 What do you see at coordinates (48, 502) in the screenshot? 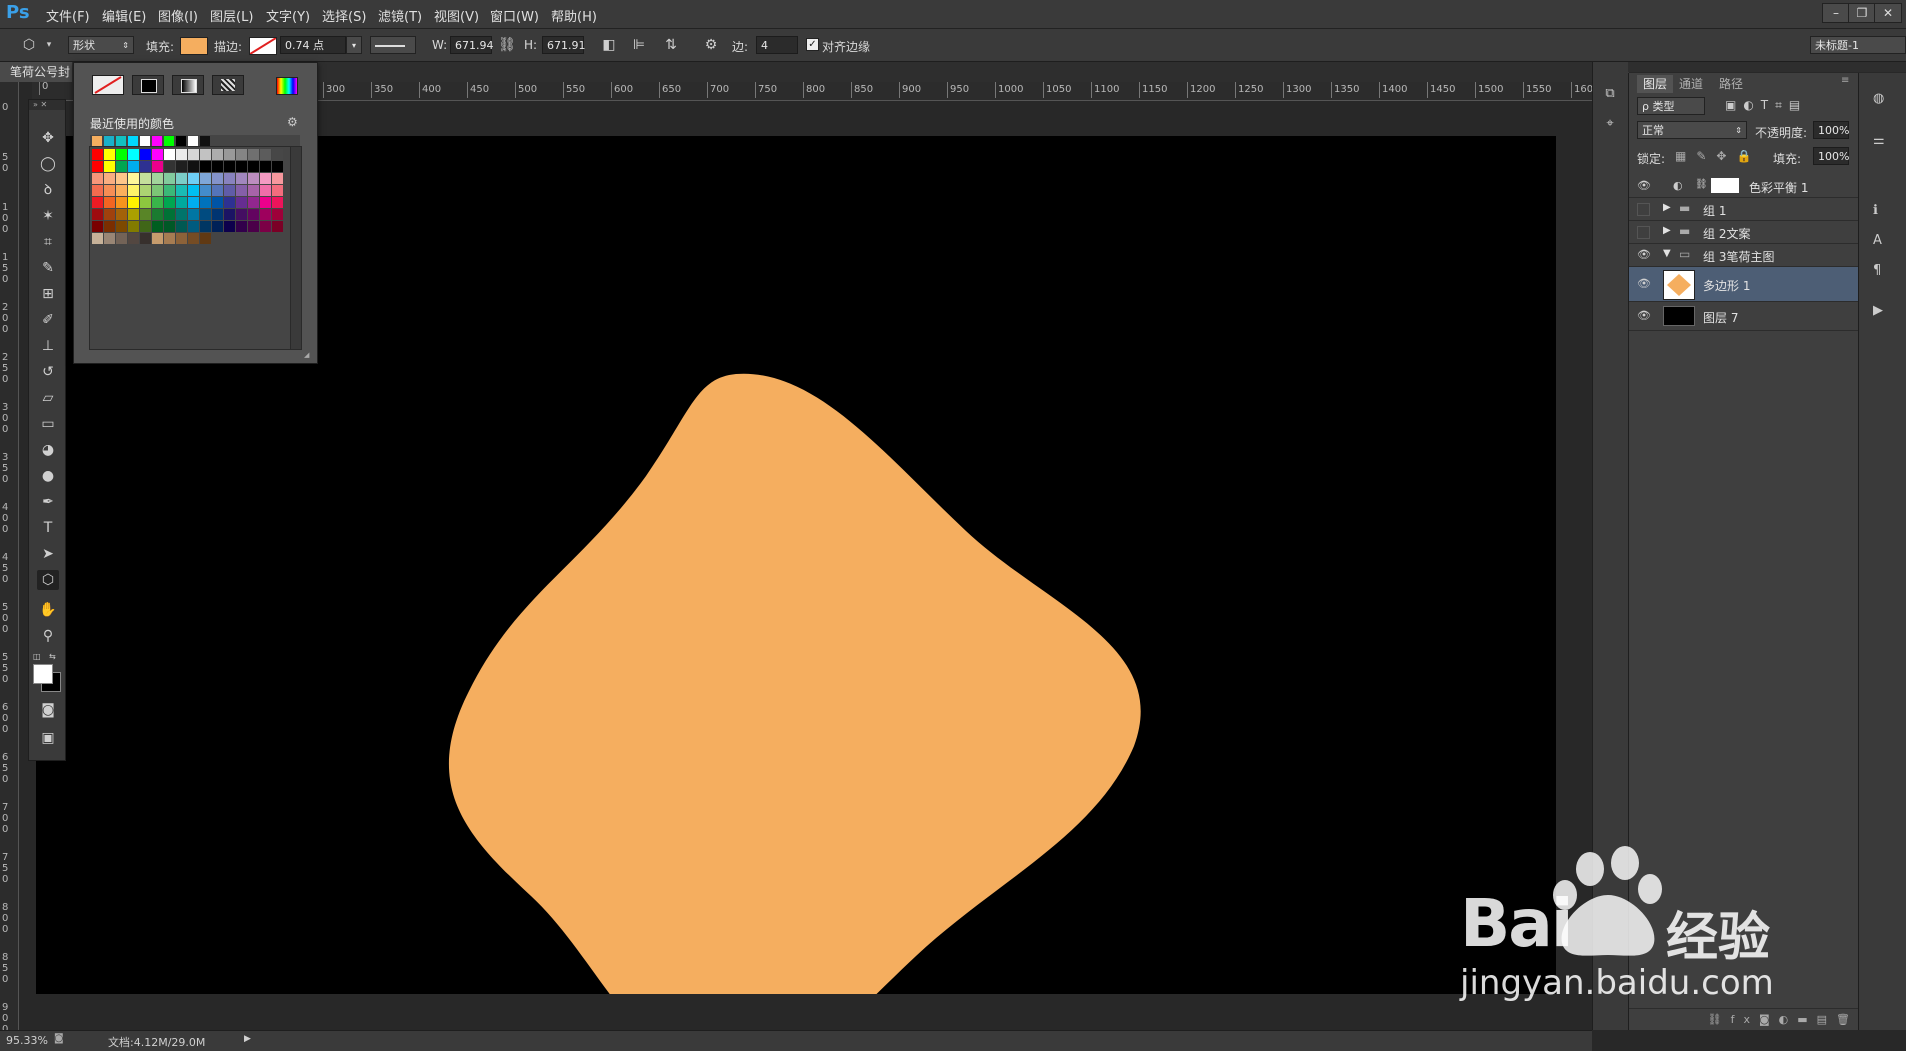
I see `pen-tool-icon: ✒` at bounding box center [48, 502].